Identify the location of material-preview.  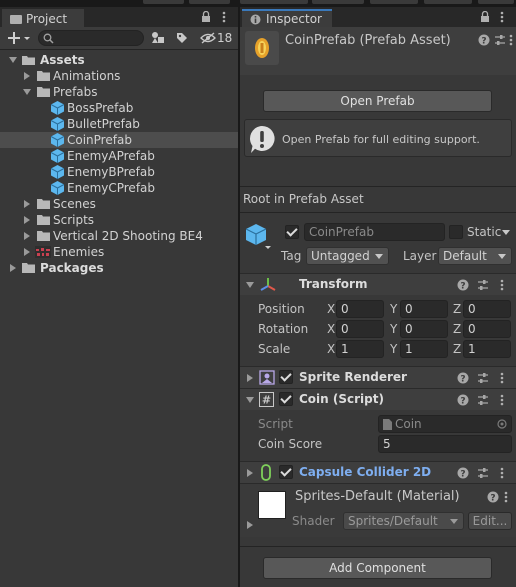
(272, 505).